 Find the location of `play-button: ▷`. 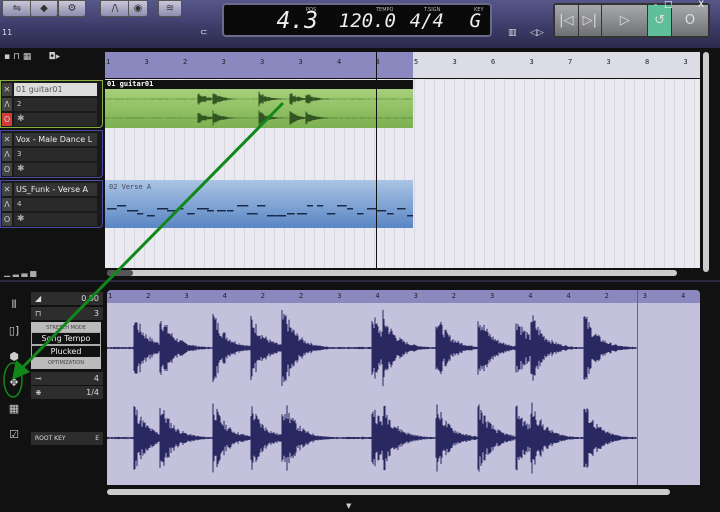

play-button: ▷ is located at coordinates (625, 20).